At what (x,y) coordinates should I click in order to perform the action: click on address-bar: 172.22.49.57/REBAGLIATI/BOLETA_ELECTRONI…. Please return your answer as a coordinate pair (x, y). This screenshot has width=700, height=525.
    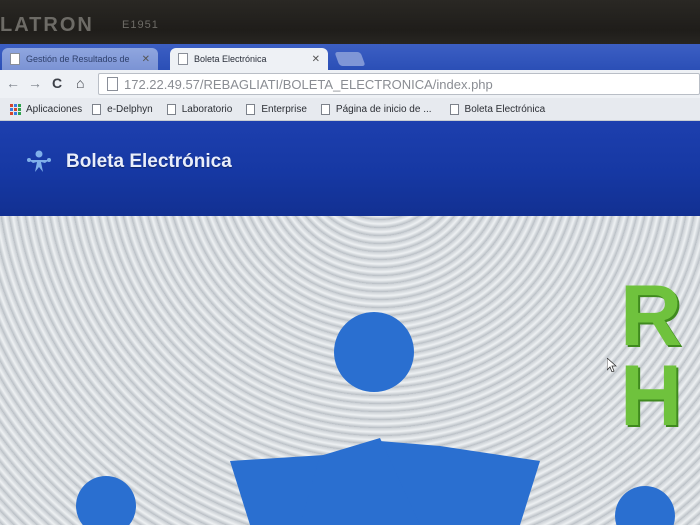
    Looking at the image, I should click on (399, 84).